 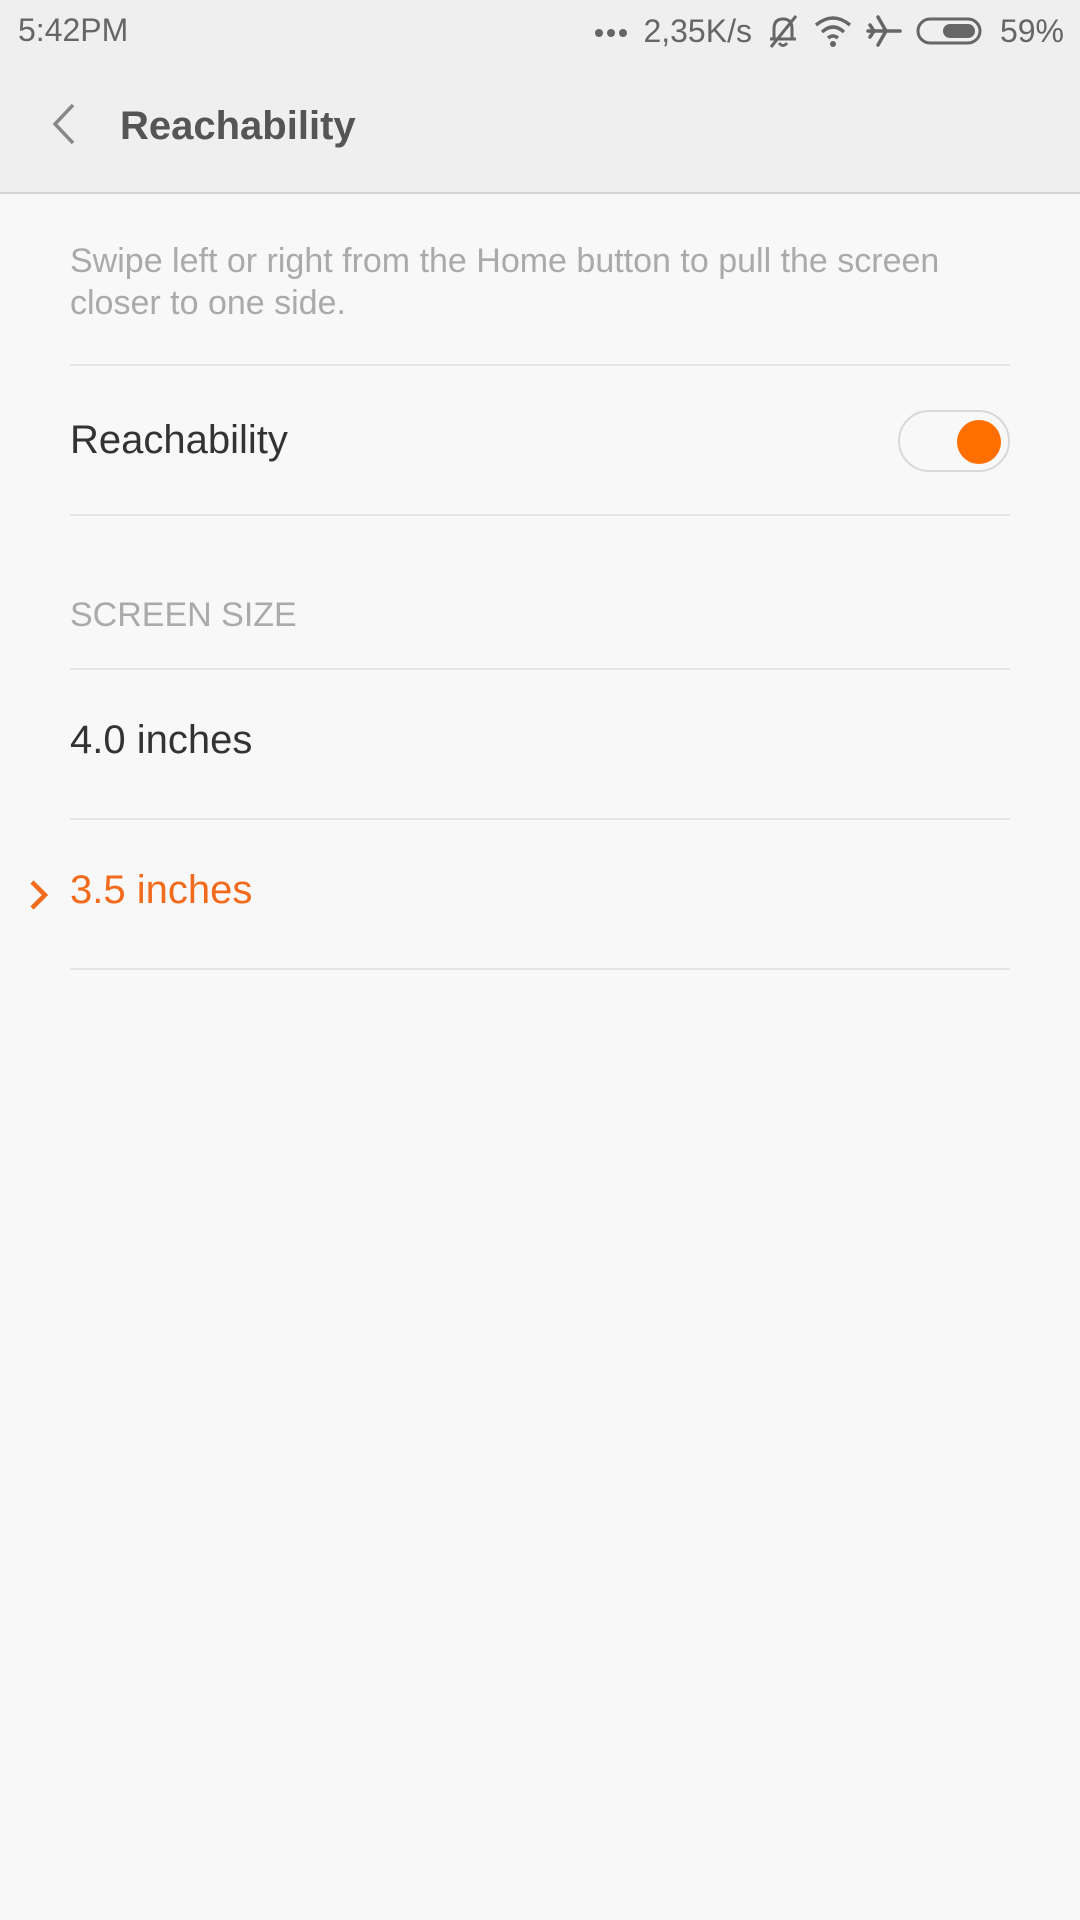 What do you see at coordinates (954, 441) in the screenshot?
I see `reachability-toggle` at bounding box center [954, 441].